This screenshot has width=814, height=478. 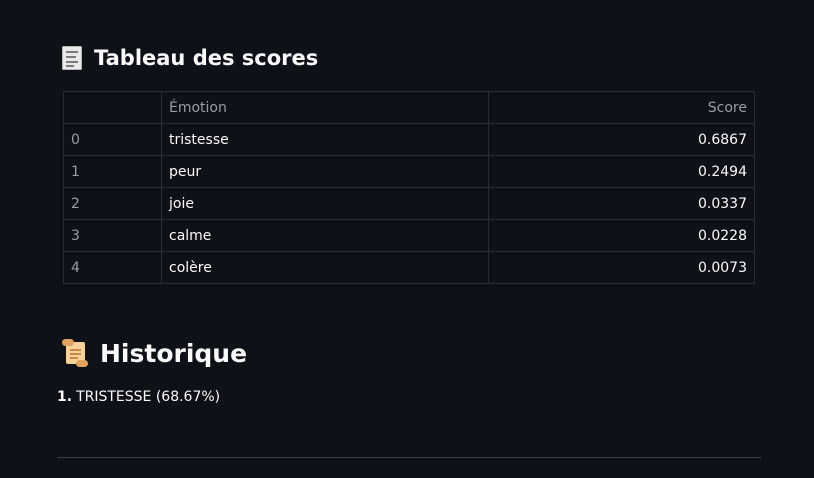 What do you see at coordinates (325, 267) in the screenshot?
I see `row-emotion: colère` at bounding box center [325, 267].